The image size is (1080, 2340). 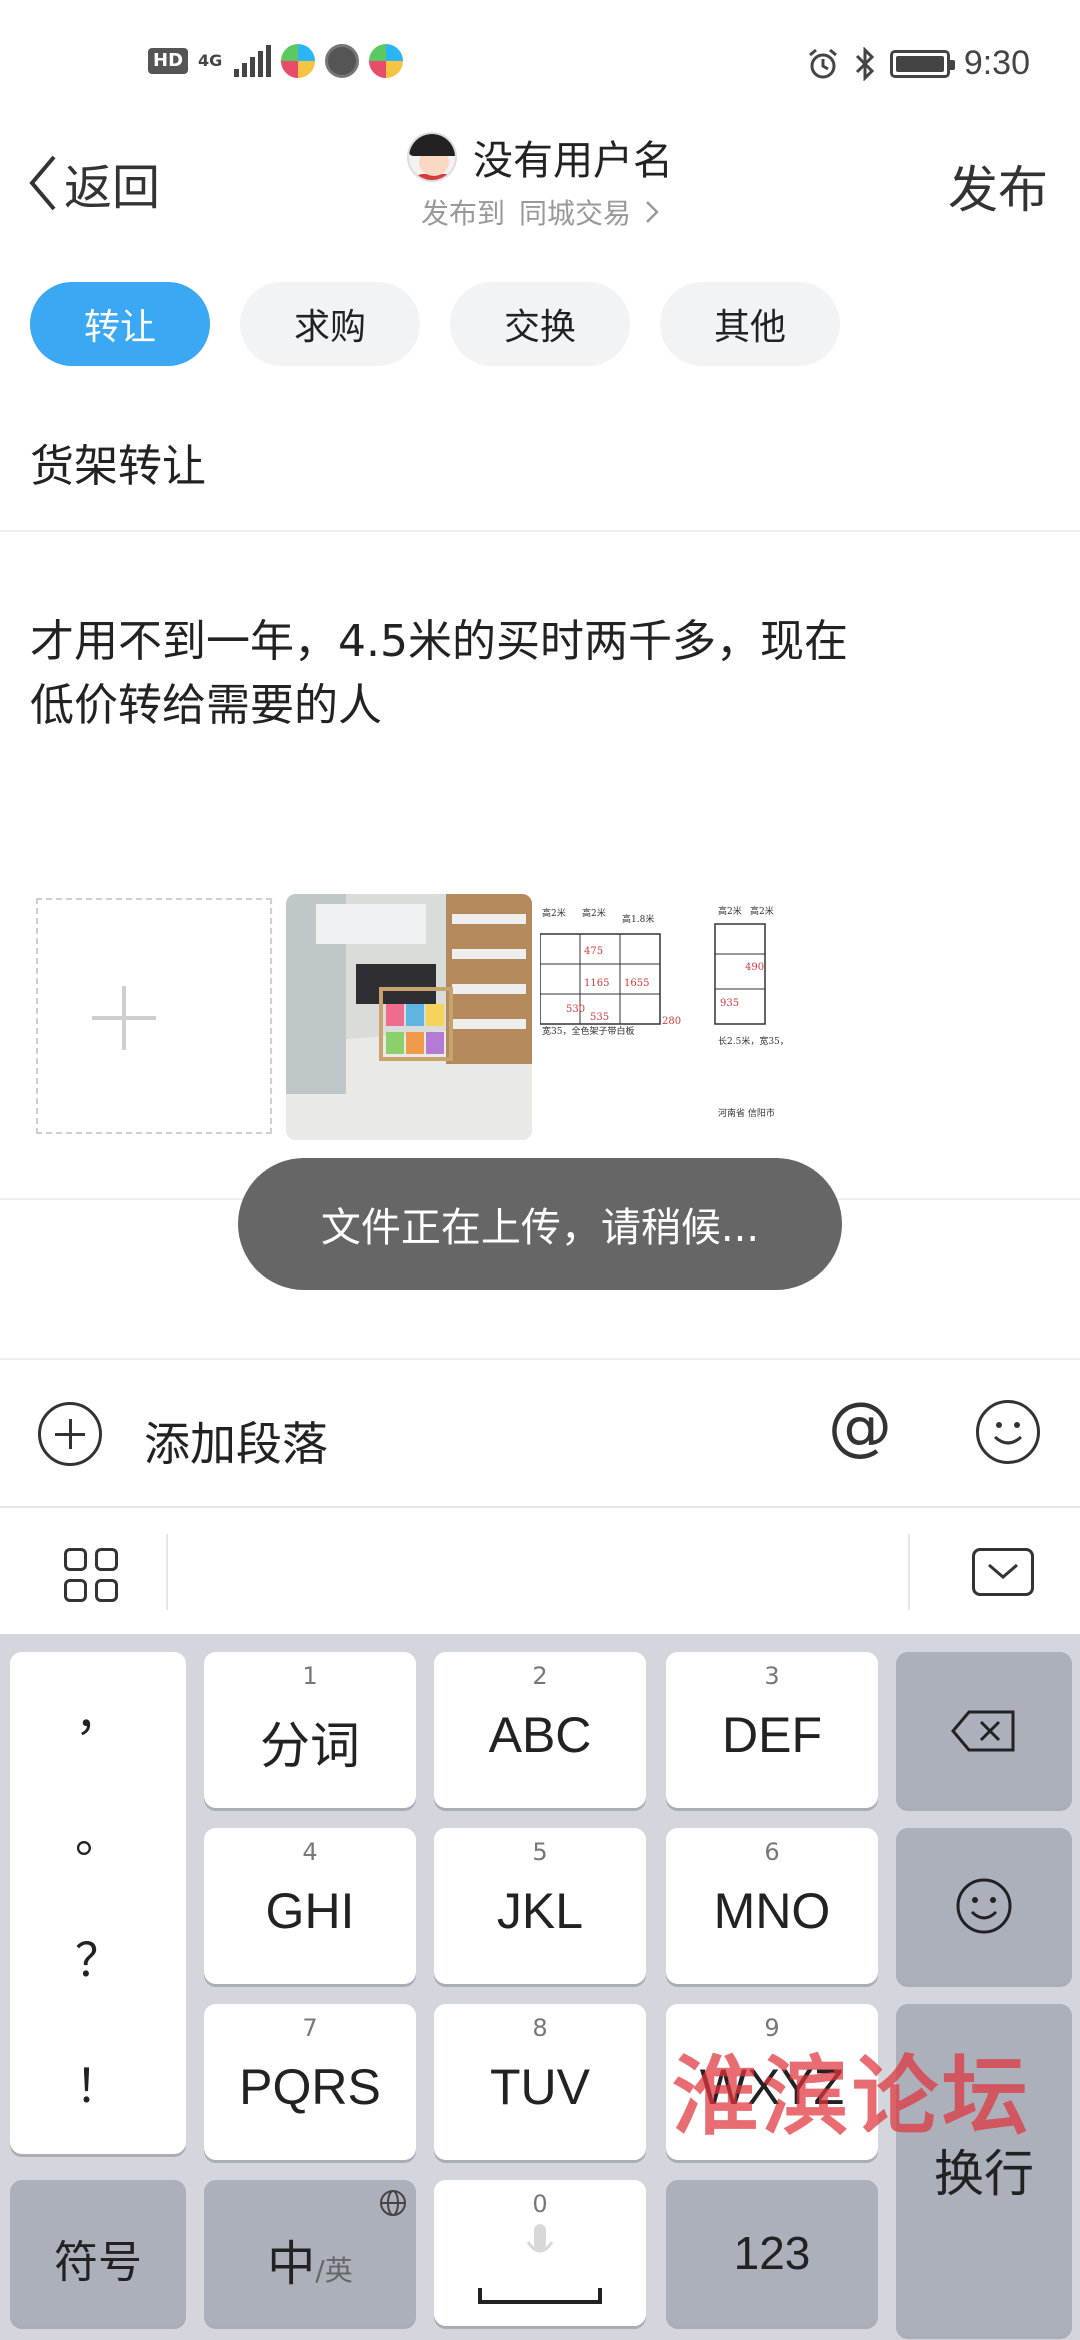 I want to click on publish-target-selector: 发布到 同城交易, so click(x=540, y=212).